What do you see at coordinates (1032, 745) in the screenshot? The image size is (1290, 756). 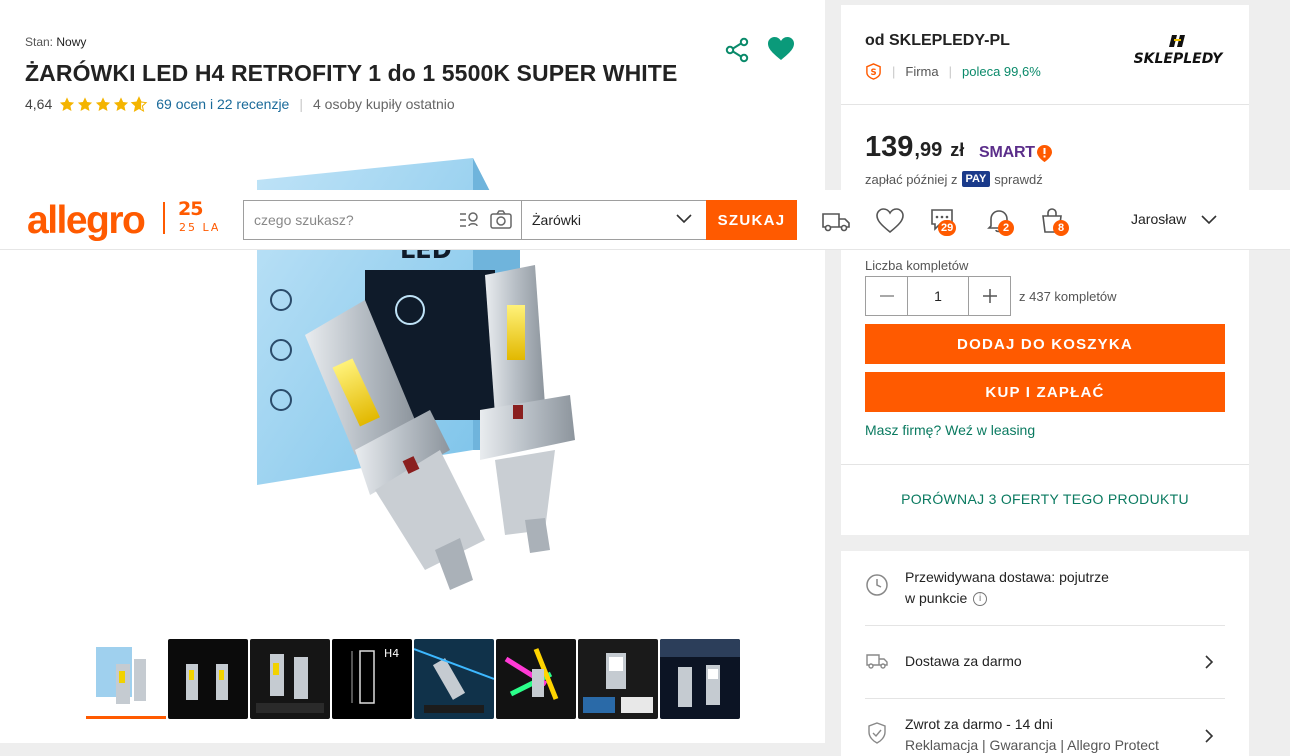 I see `return-subtitle: Reklamacja | Gwarancja | Allegro Protect` at bounding box center [1032, 745].